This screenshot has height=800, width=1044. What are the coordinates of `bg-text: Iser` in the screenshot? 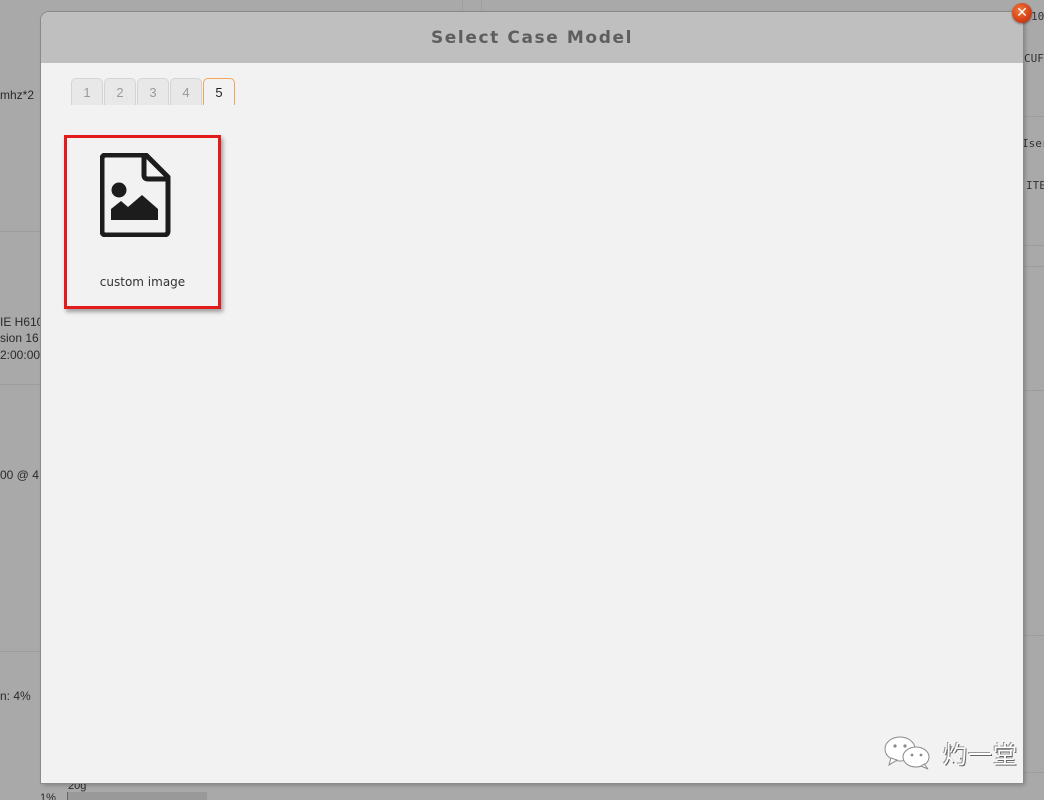 It's located at (1033, 143).